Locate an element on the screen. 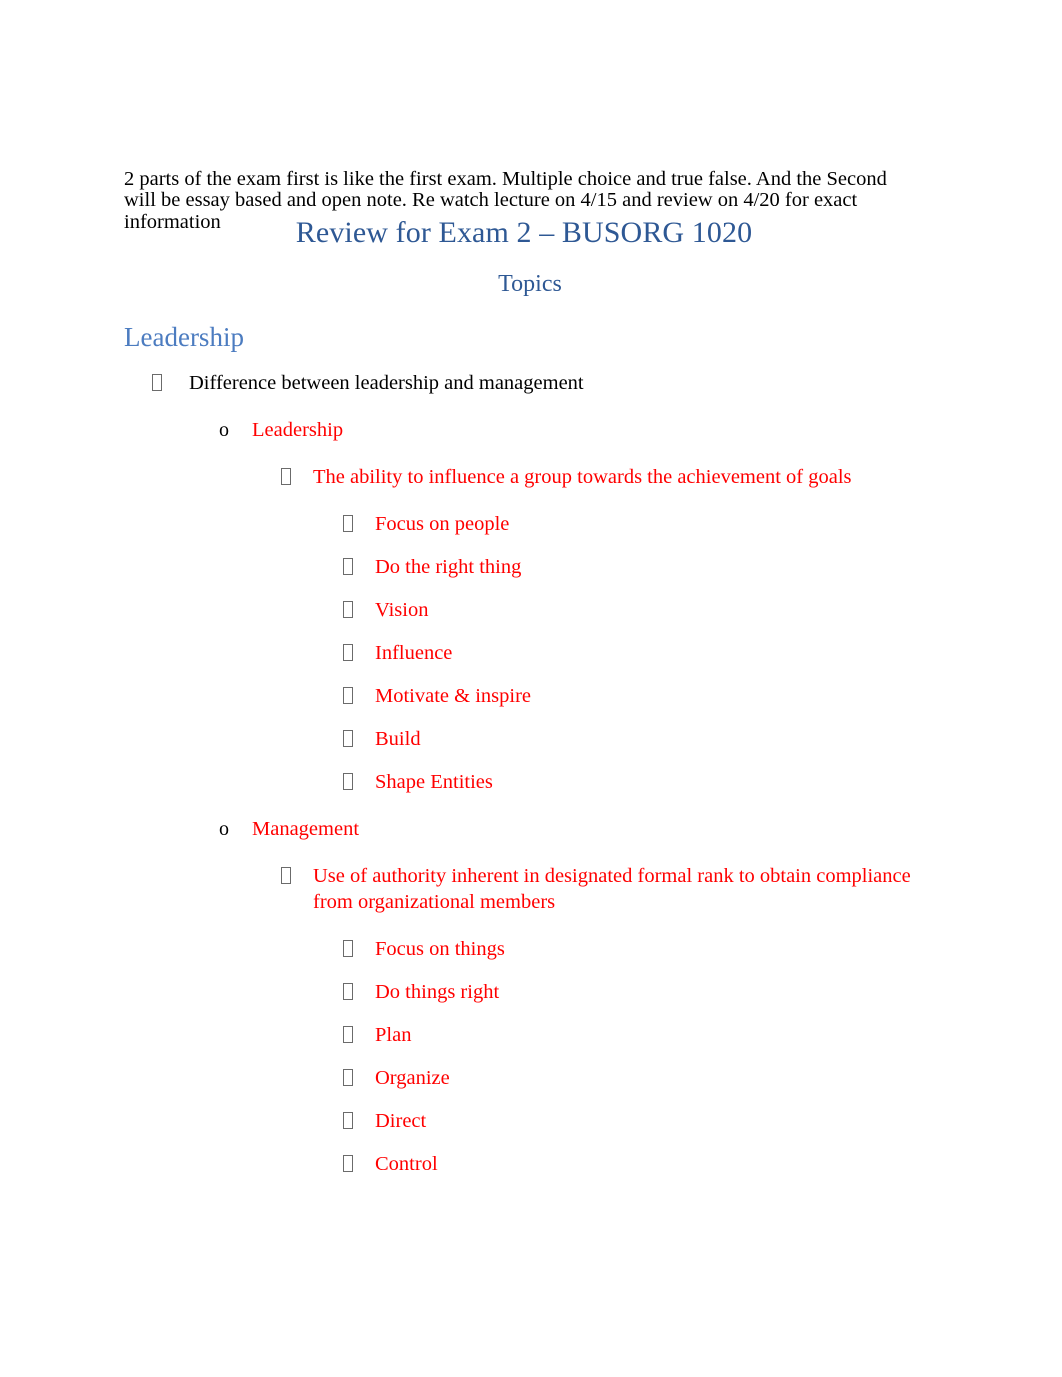  list-item-label: Motivate & inspire is located at coordinates (453, 696).